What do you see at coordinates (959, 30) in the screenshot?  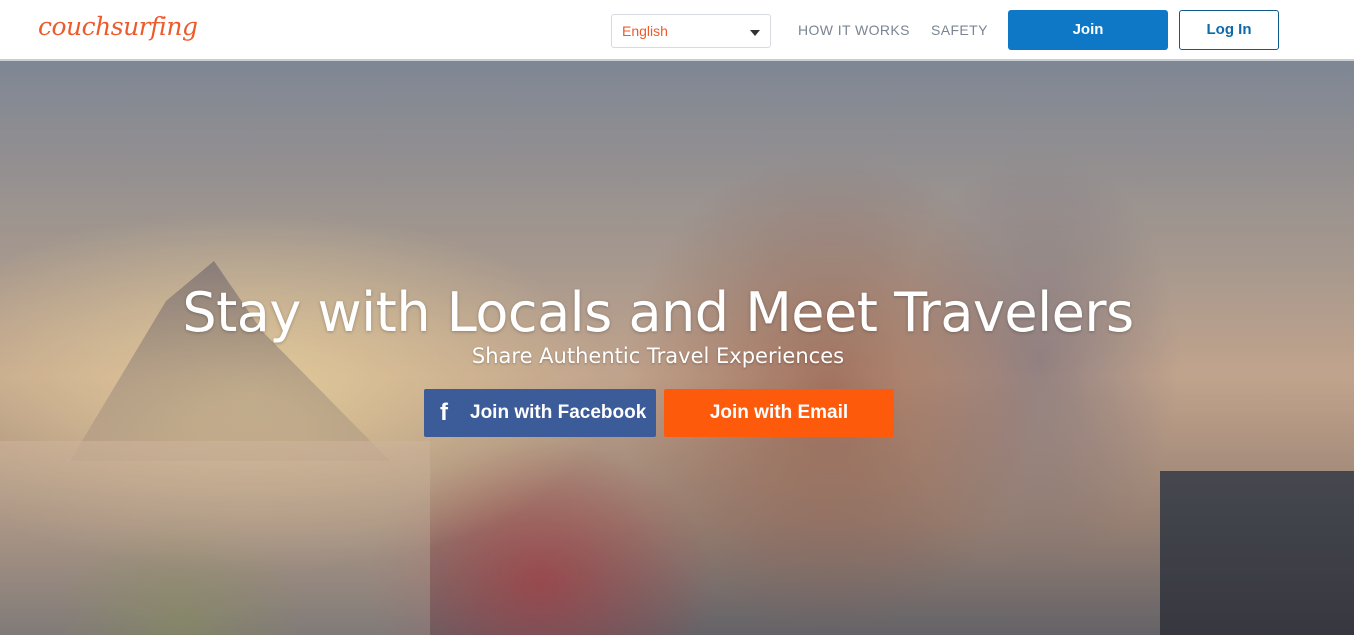 I see `nav-safety: SAFETY` at bounding box center [959, 30].